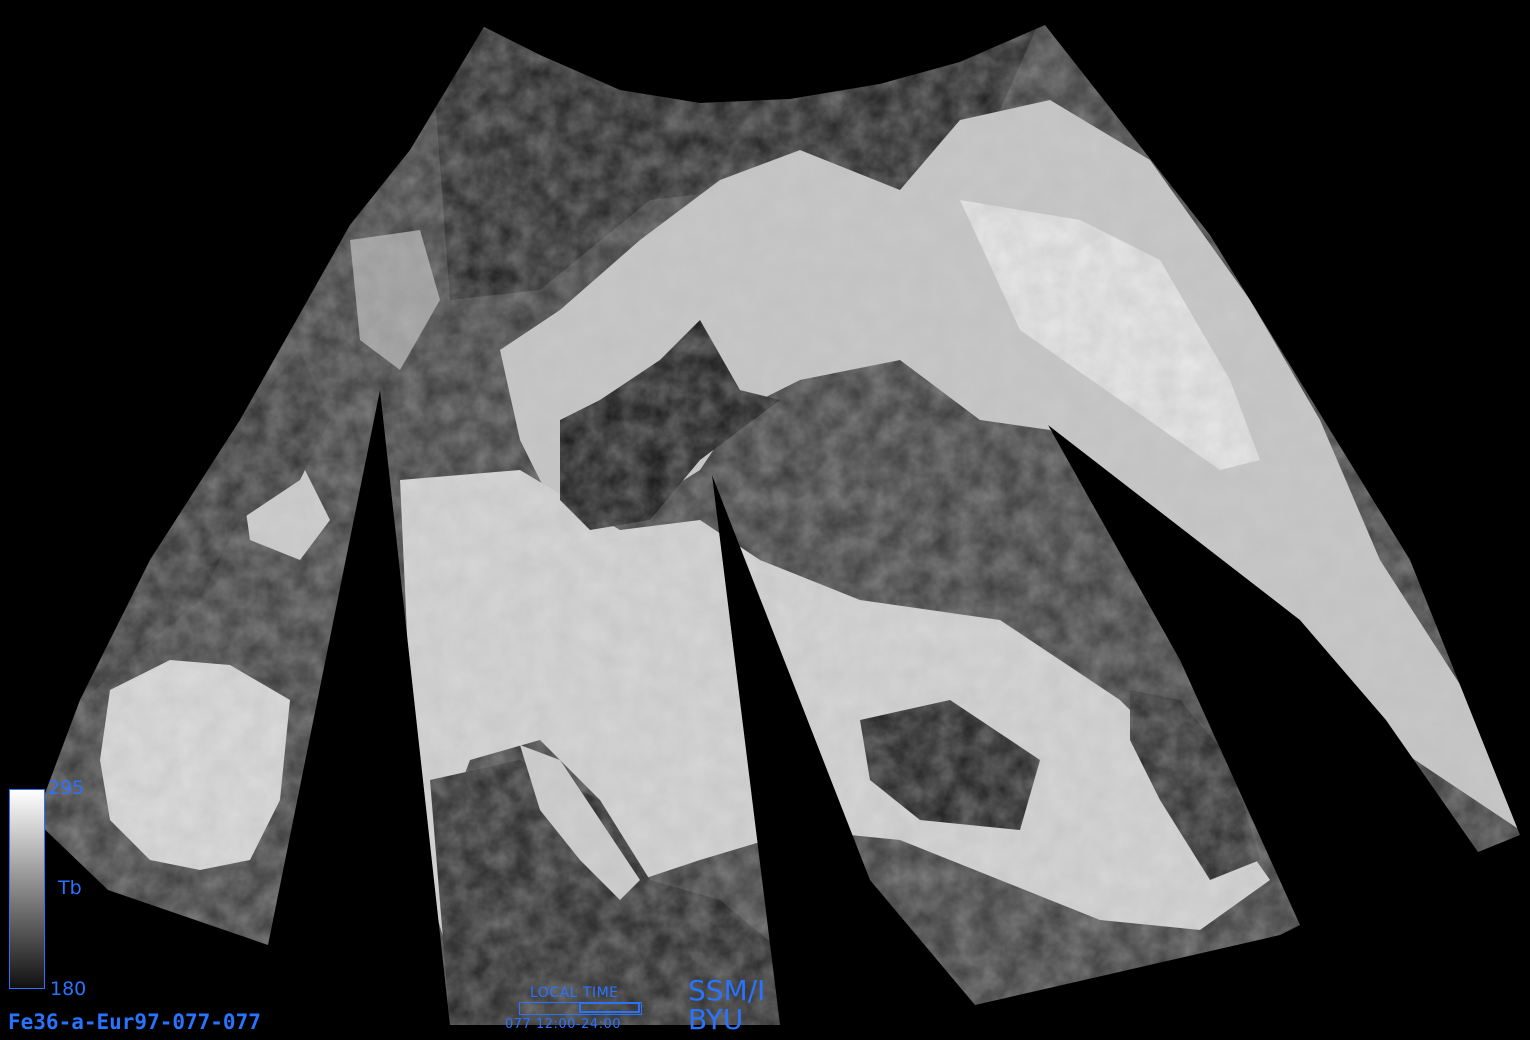 The image size is (1530, 1040). What do you see at coordinates (68, 989) in the screenshot?
I see `colorbar-min-label: 180` at bounding box center [68, 989].